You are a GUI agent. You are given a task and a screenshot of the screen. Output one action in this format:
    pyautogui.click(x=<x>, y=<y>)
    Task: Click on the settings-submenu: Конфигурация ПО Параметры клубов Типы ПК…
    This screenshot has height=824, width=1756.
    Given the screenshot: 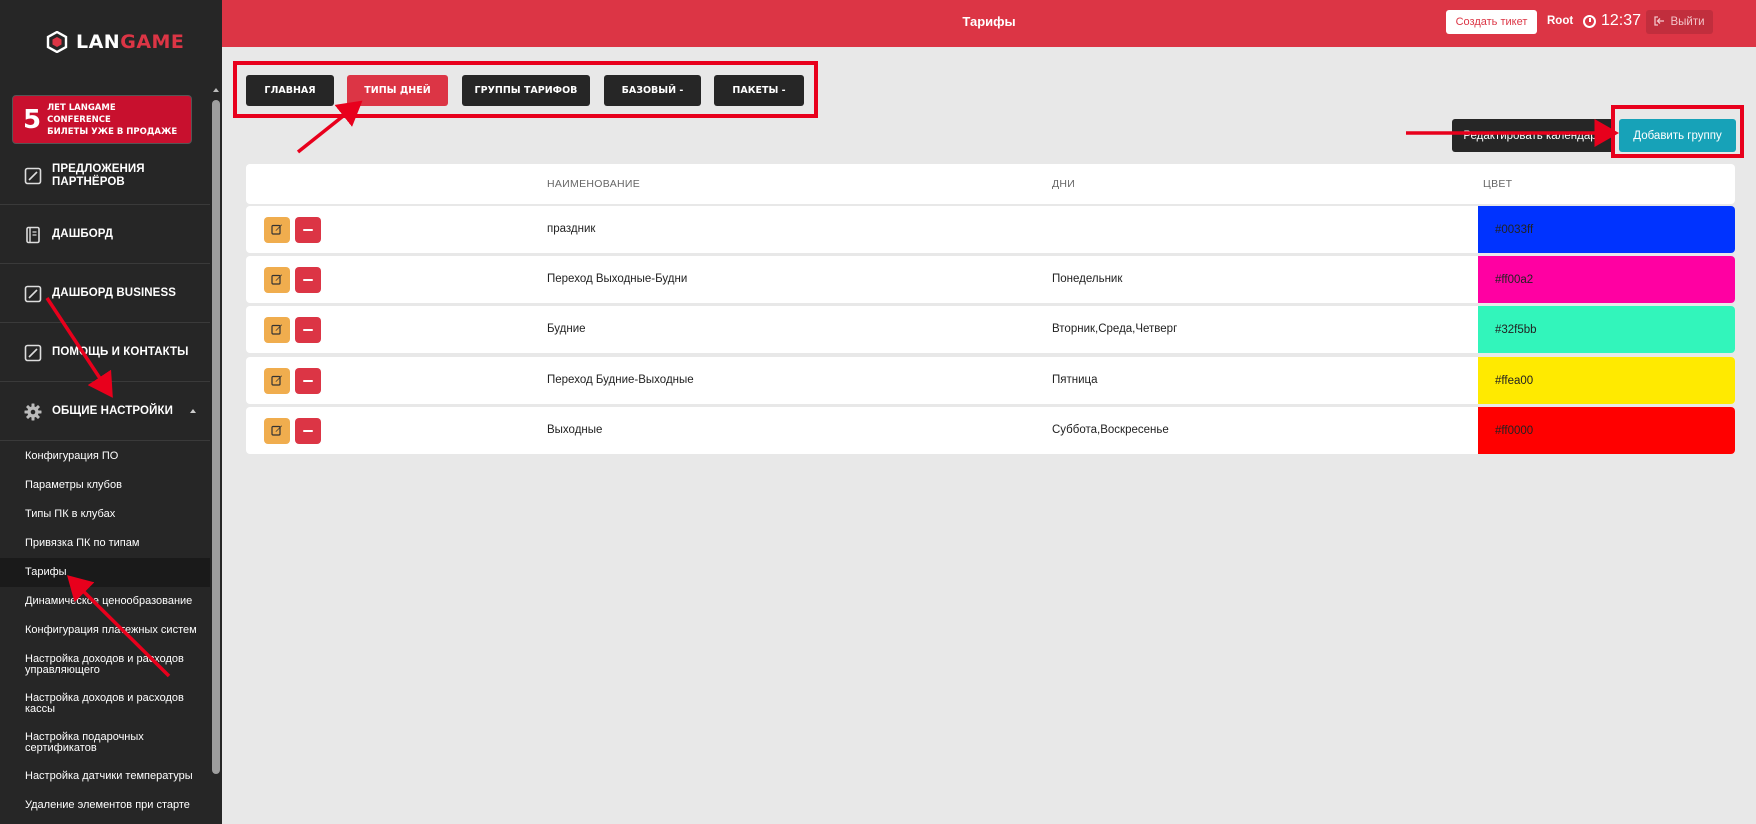 What is the action you would take?
    pyautogui.click(x=105, y=631)
    